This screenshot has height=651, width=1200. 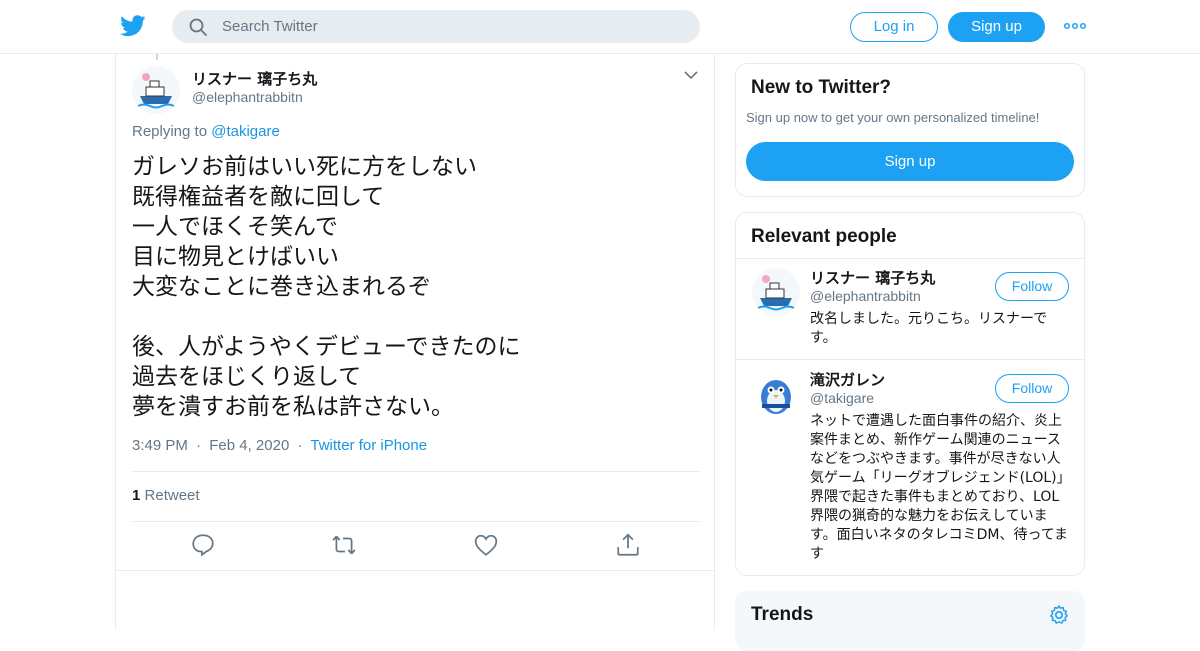 I want to click on gear-icon, so click(x=1059, y=615).